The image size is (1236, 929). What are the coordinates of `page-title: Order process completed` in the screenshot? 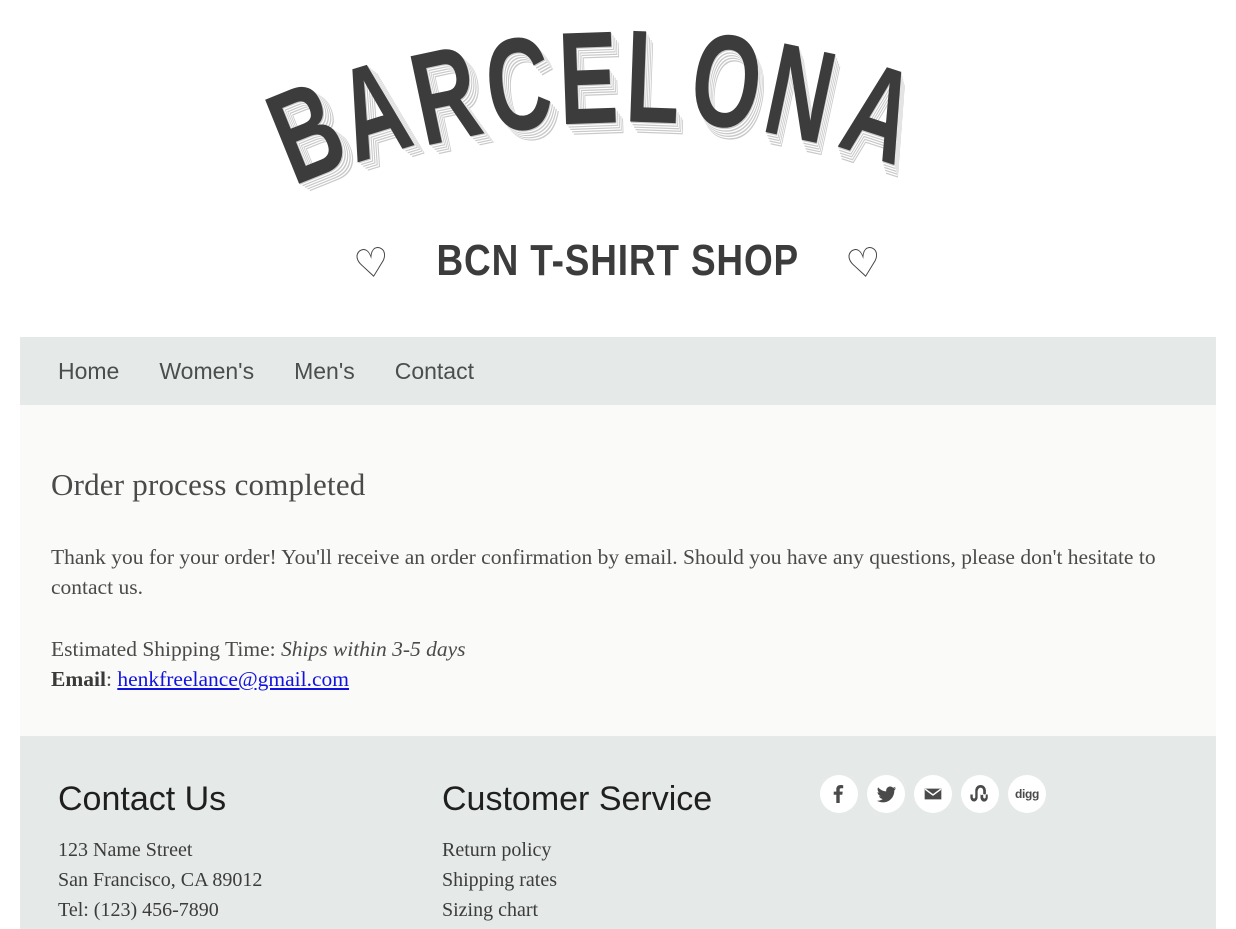 It's located at (208, 484).